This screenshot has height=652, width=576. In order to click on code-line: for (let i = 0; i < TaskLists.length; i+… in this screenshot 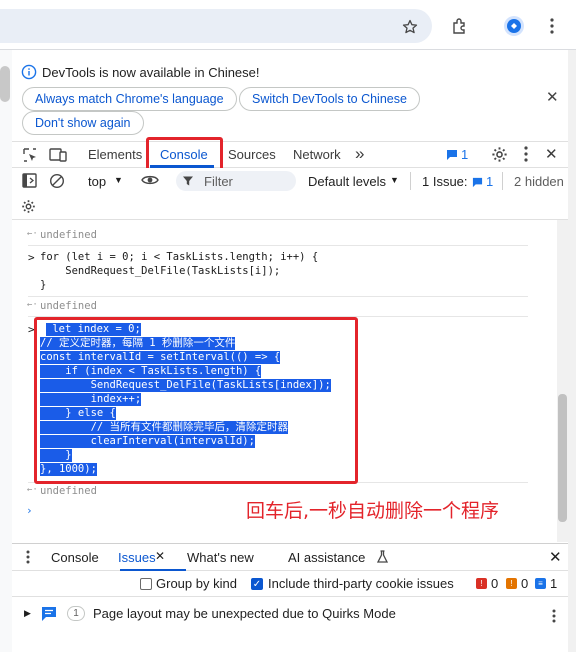, I will do `click(179, 257)`.